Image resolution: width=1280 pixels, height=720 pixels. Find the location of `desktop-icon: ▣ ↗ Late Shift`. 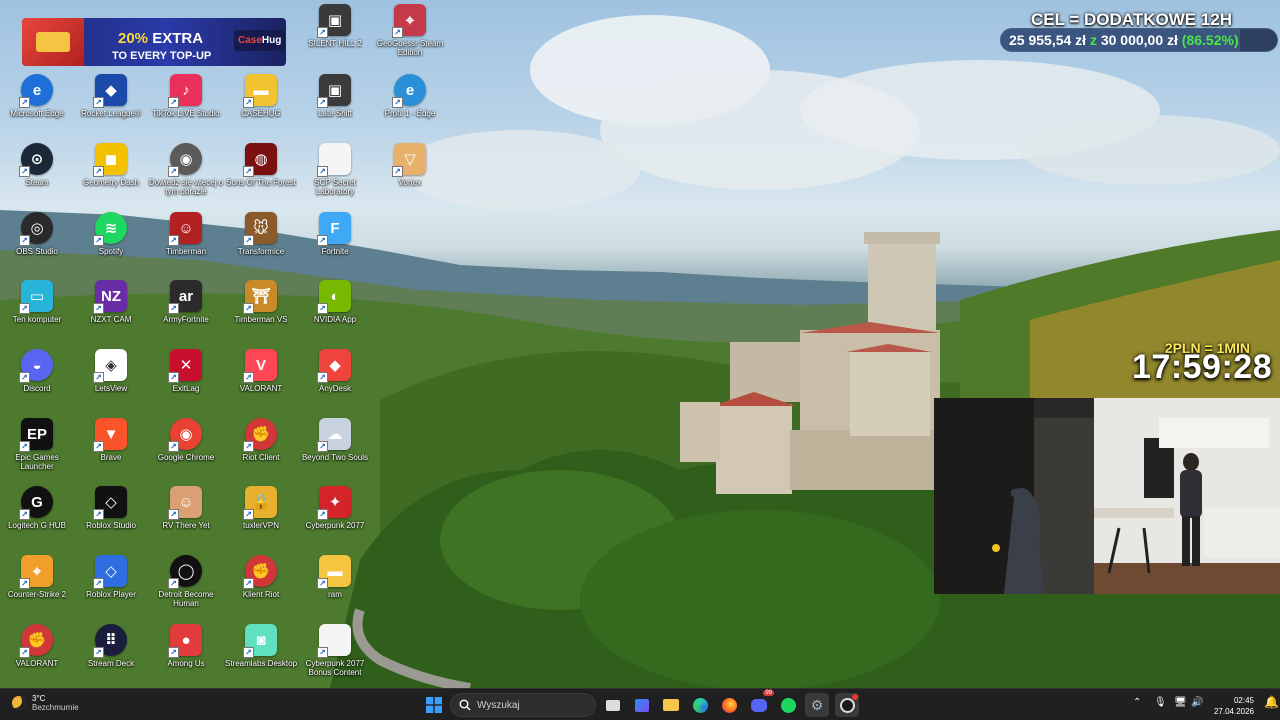

desktop-icon: ▣ ↗ Late Shift is located at coordinates (335, 102).